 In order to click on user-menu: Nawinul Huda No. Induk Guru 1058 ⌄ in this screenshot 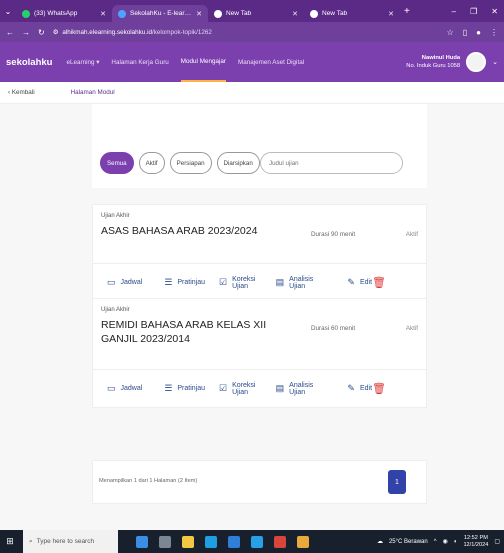, I will do `click(452, 62)`.